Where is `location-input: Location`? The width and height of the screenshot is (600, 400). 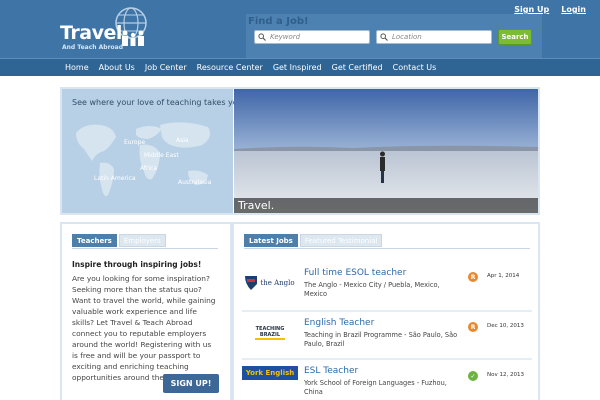
location-input: Location is located at coordinates (434, 37).